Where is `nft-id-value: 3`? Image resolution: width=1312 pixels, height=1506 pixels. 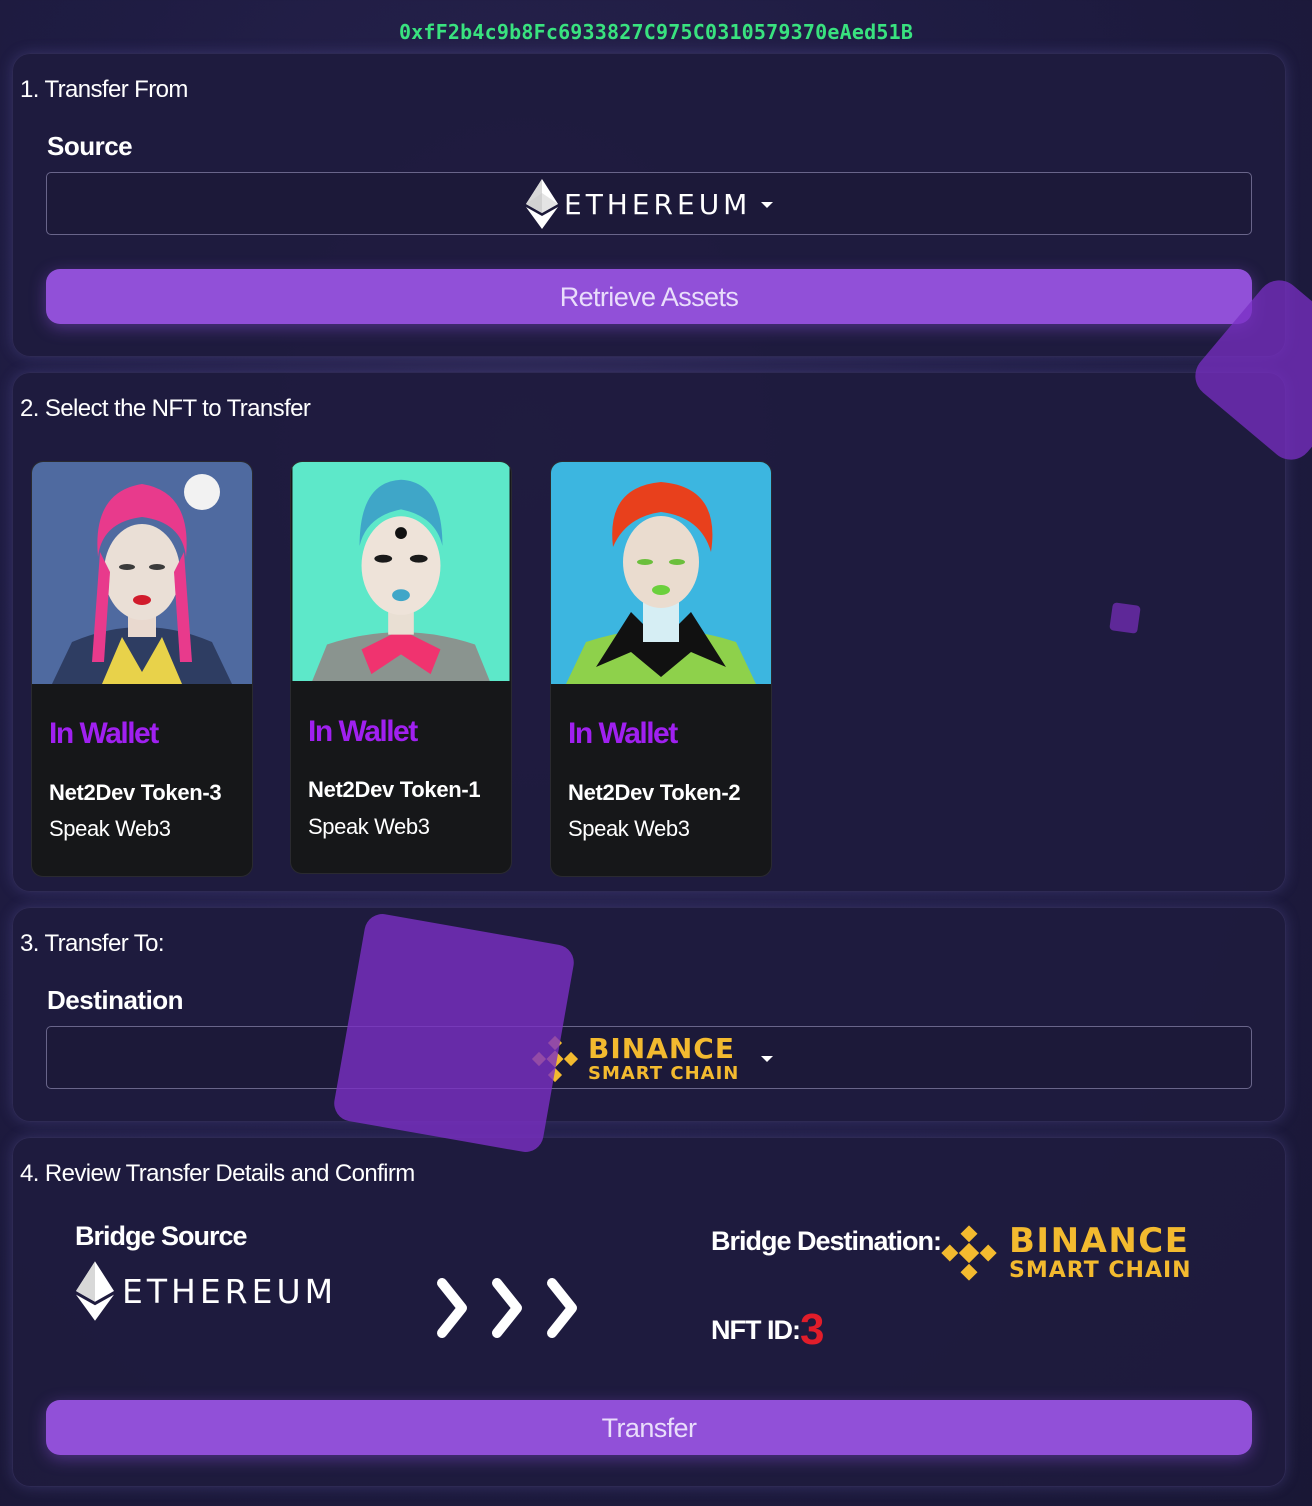 nft-id-value: 3 is located at coordinates (812, 1329).